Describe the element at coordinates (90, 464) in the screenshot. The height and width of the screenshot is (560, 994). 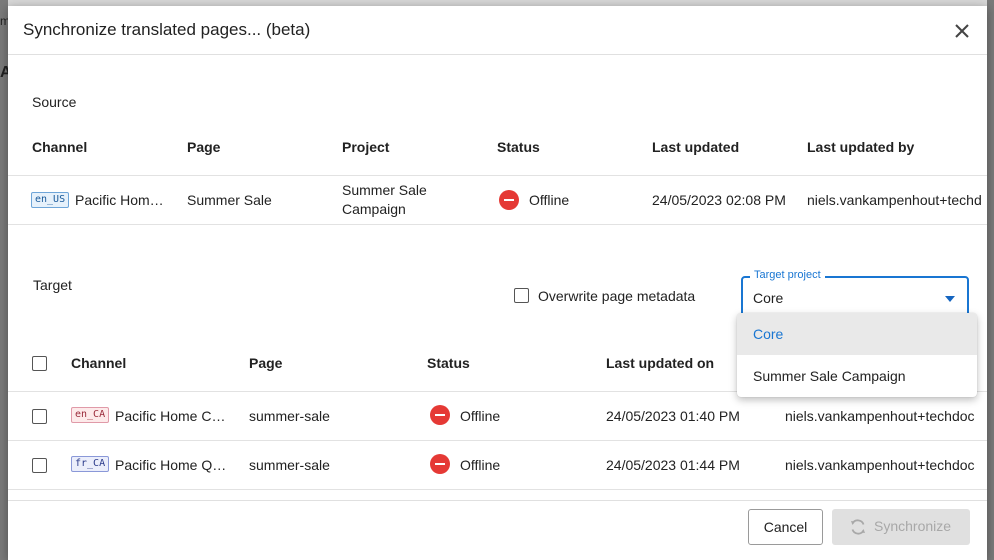
I see `locale-badge: fr_CA` at that location.